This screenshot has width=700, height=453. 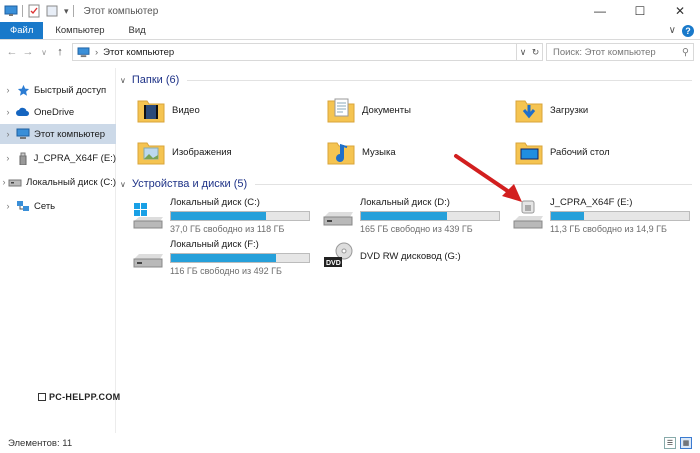 What do you see at coordinates (523, 52) in the screenshot?
I see `address-dropdown-icon: ∨` at bounding box center [523, 52].